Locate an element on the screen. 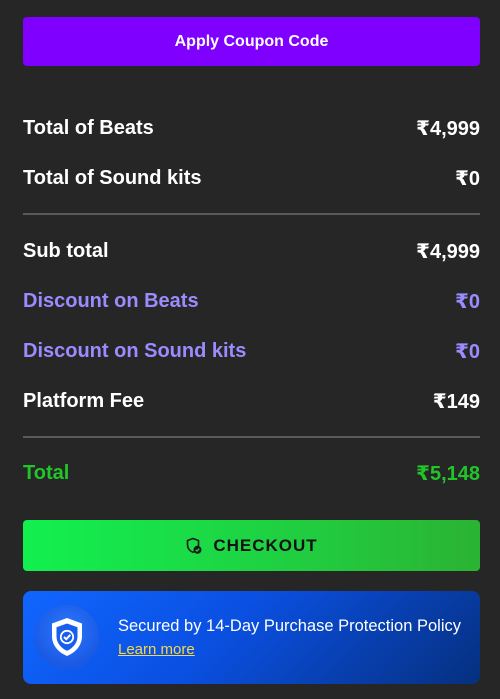 Image resolution: width=500 pixels, height=699 pixels. summary-row-sound-kits: Total of Sound kits ₹0 is located at coordinates (251, 178).